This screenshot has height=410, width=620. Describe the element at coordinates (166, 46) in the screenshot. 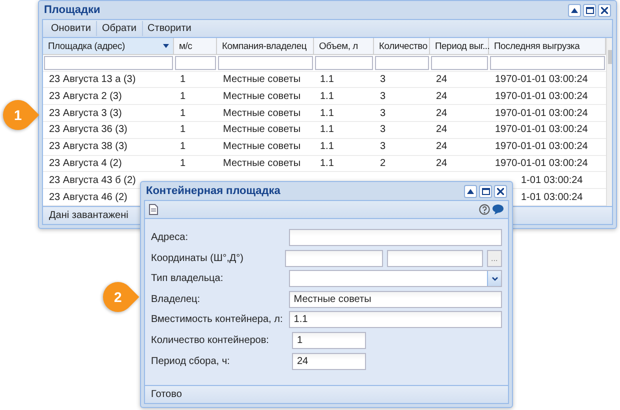

I see `dropdown-icon` at that location.